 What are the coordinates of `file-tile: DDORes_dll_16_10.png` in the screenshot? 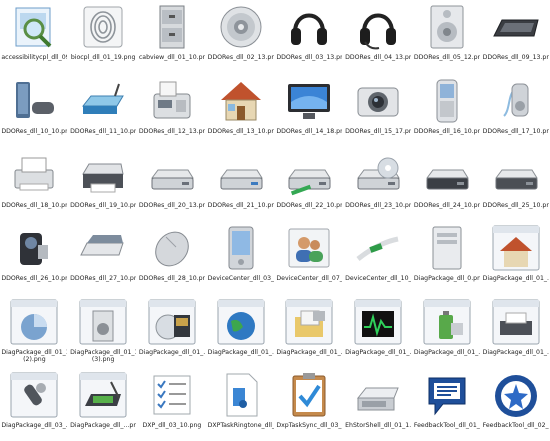 It's located at (447, 111).